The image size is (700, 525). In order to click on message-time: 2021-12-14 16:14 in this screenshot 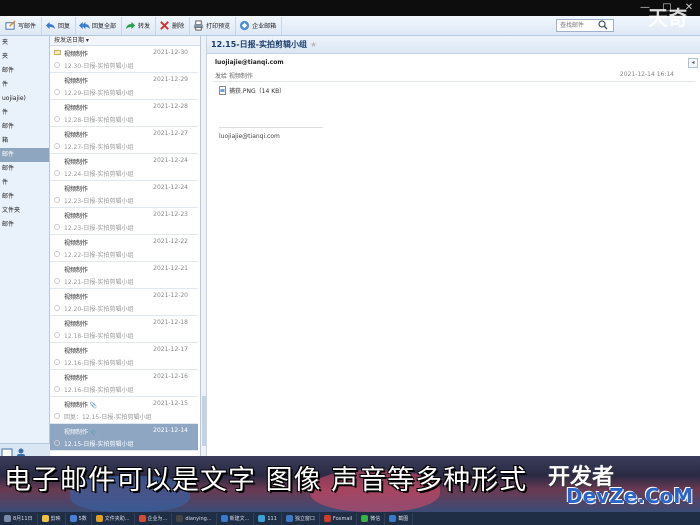, I will do `click(646, 74)`.